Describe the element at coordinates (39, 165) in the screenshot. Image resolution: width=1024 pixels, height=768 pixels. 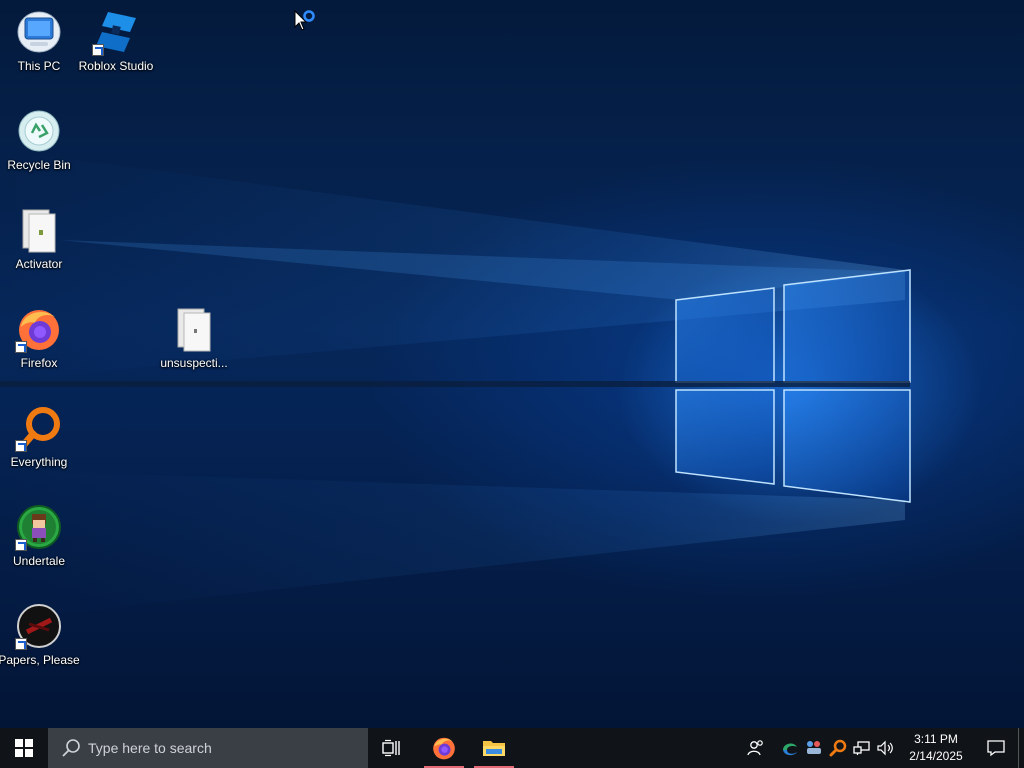
I see `desktop-icon-label: Recycle Bin` at that location.